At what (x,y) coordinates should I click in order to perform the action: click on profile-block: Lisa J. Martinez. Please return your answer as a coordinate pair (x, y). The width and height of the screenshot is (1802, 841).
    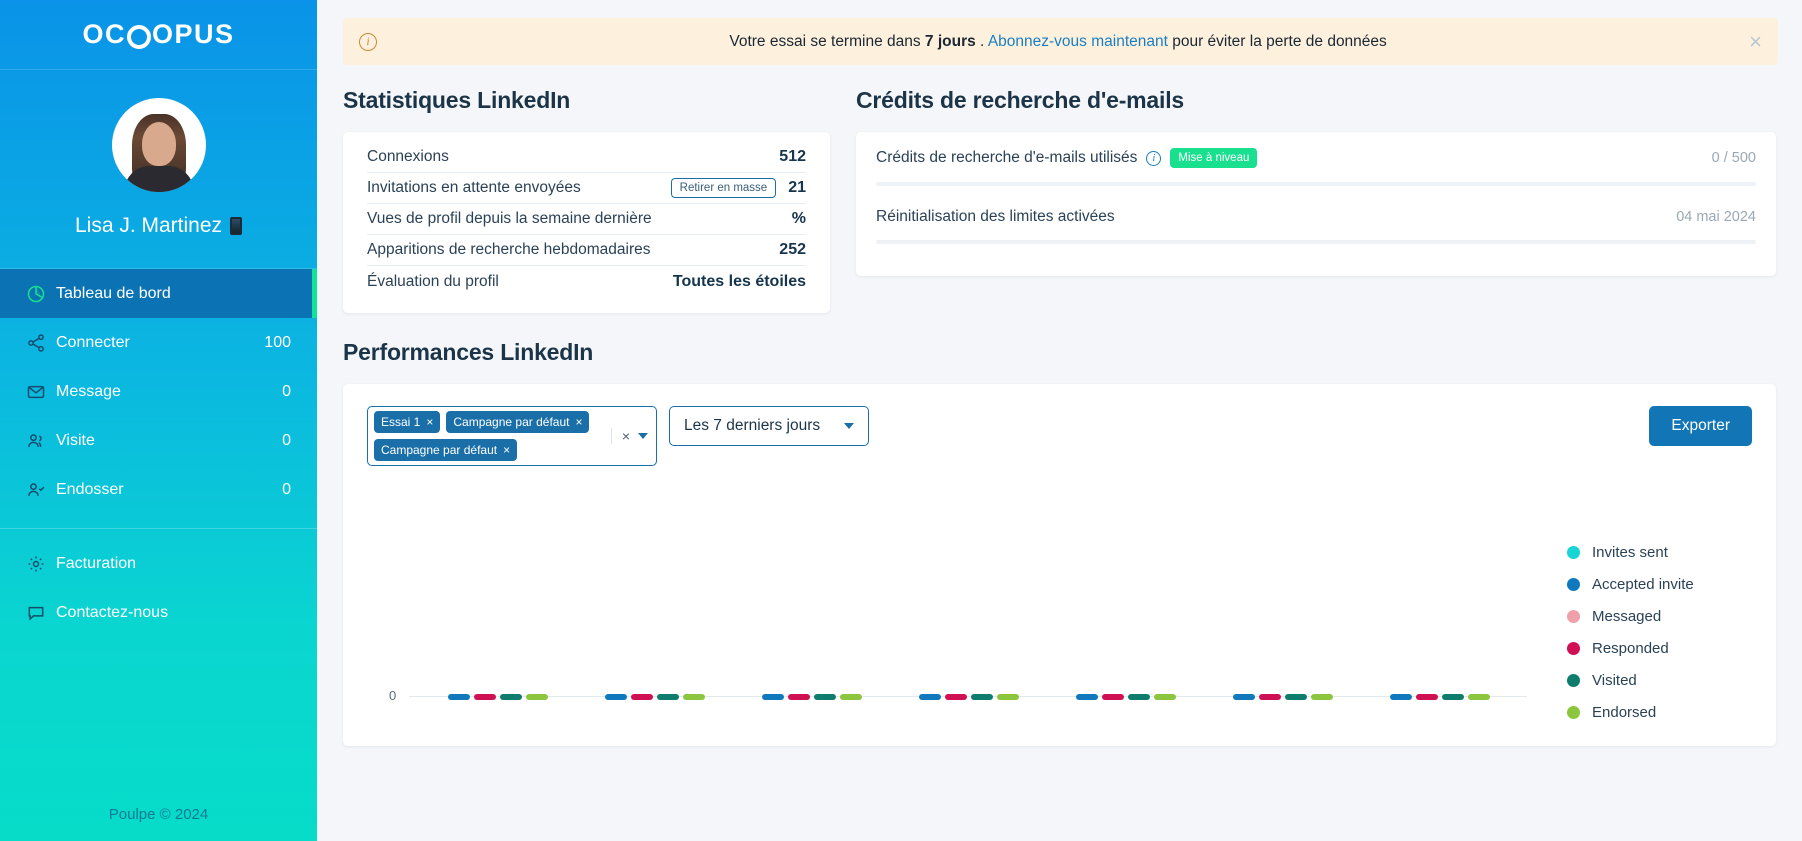
    Looking at the image, I should click on (158, 169).